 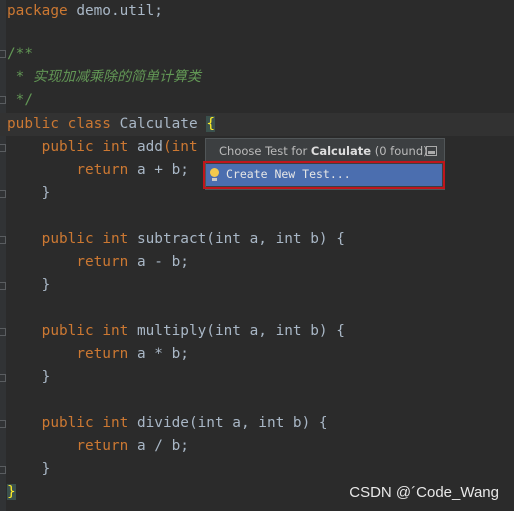 What do you see at coordinates (98, 446) in the screenshot?
I see `code-line-return: return a / b;` at bounding box center [98, 446].